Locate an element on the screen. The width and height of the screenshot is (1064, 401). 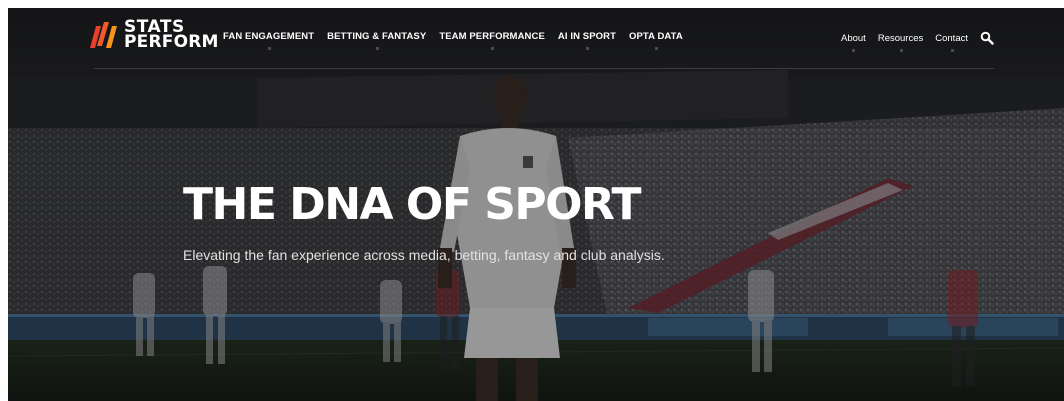
nav-label: About is located at coordinates (853, 38).